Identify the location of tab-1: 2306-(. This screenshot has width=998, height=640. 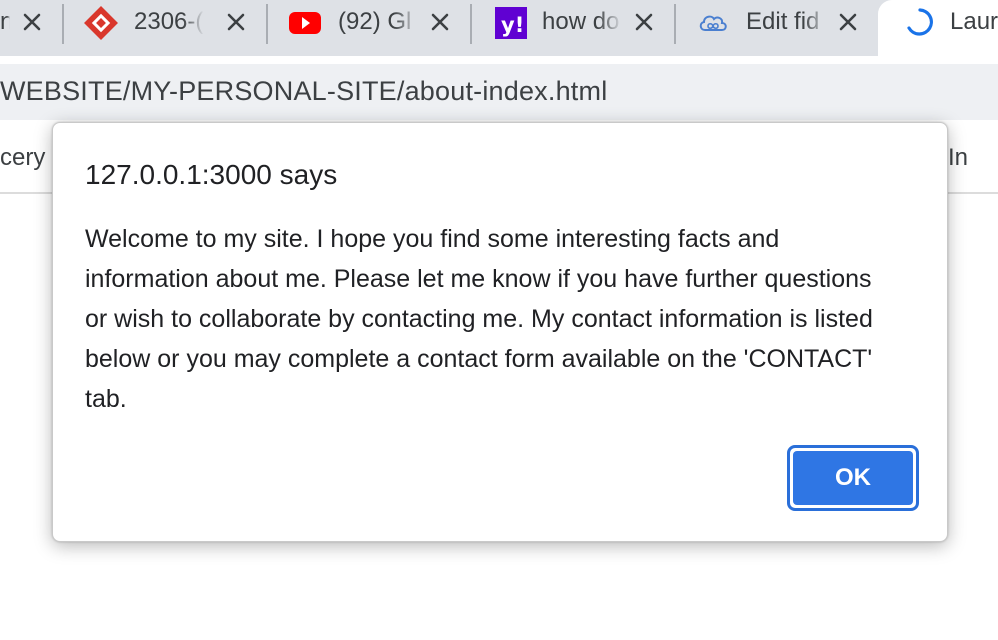
(166, 22).